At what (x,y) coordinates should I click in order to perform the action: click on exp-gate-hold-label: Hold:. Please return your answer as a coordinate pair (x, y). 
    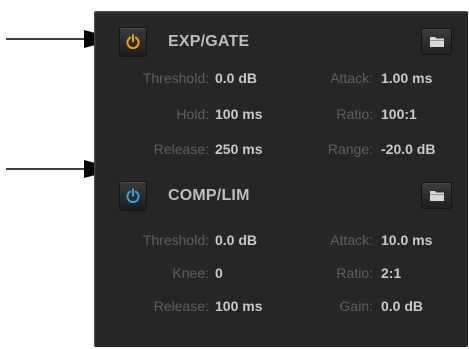
    Looking at the image, I should click on (192, 114).